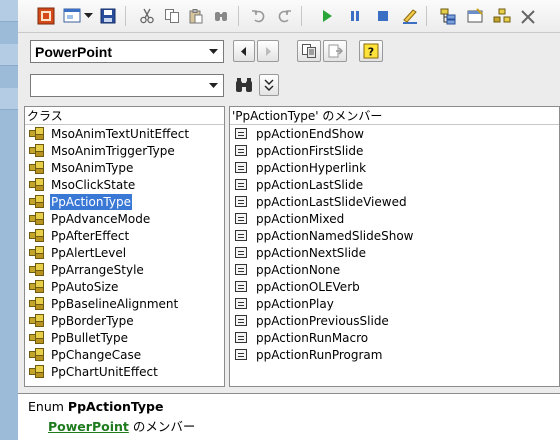 This screenshot has height=440, width=560. What do you see at coordinates (308, 286) in the screenshot?
I see `member-list-item-label: ppActionOLEVerb` at bounding box center [308, 286].